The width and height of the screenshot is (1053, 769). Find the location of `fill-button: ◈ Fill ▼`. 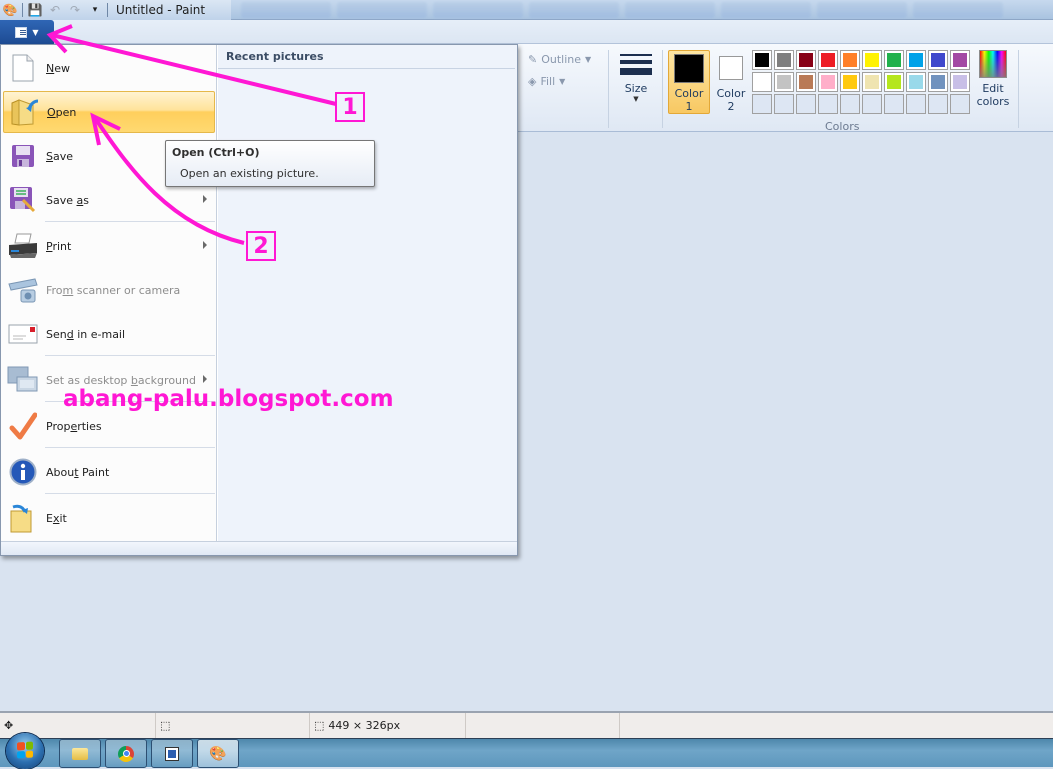

fill-button: ◈ Fill ▼ is located at coordinates (568, 81).